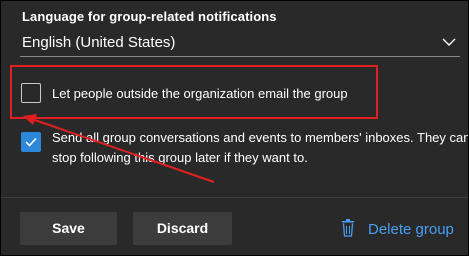 The image size is (469, 256). I want to click on delete-group-label: Delete group, so click(411, 229).